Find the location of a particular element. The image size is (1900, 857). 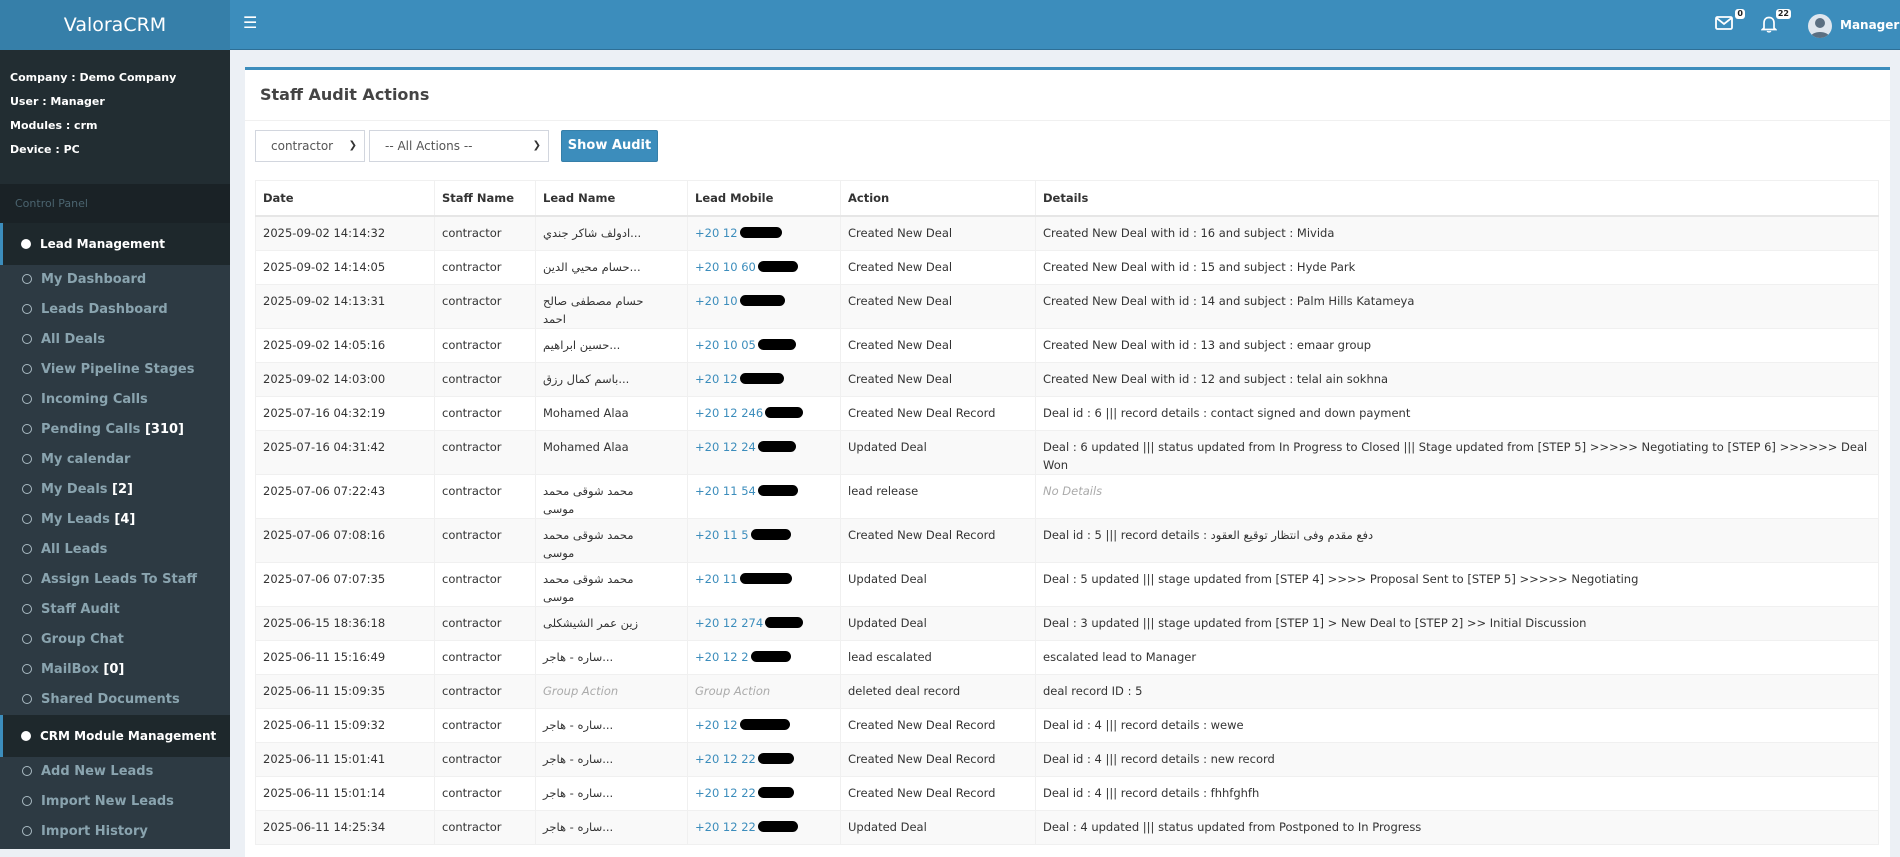

user-menu-name: Manager is located at coordinates (1869, 25).